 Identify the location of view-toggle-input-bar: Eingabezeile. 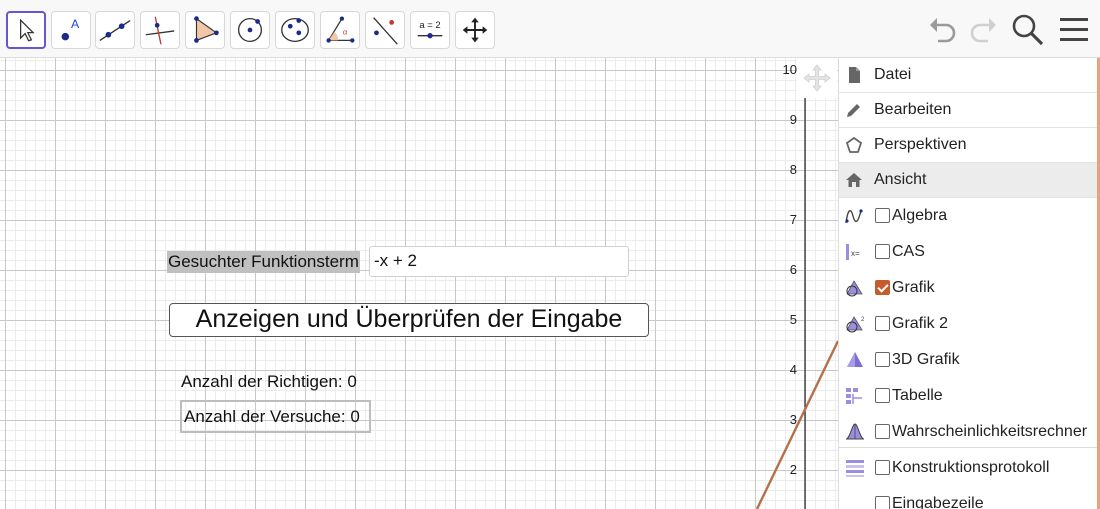
(968, 497).